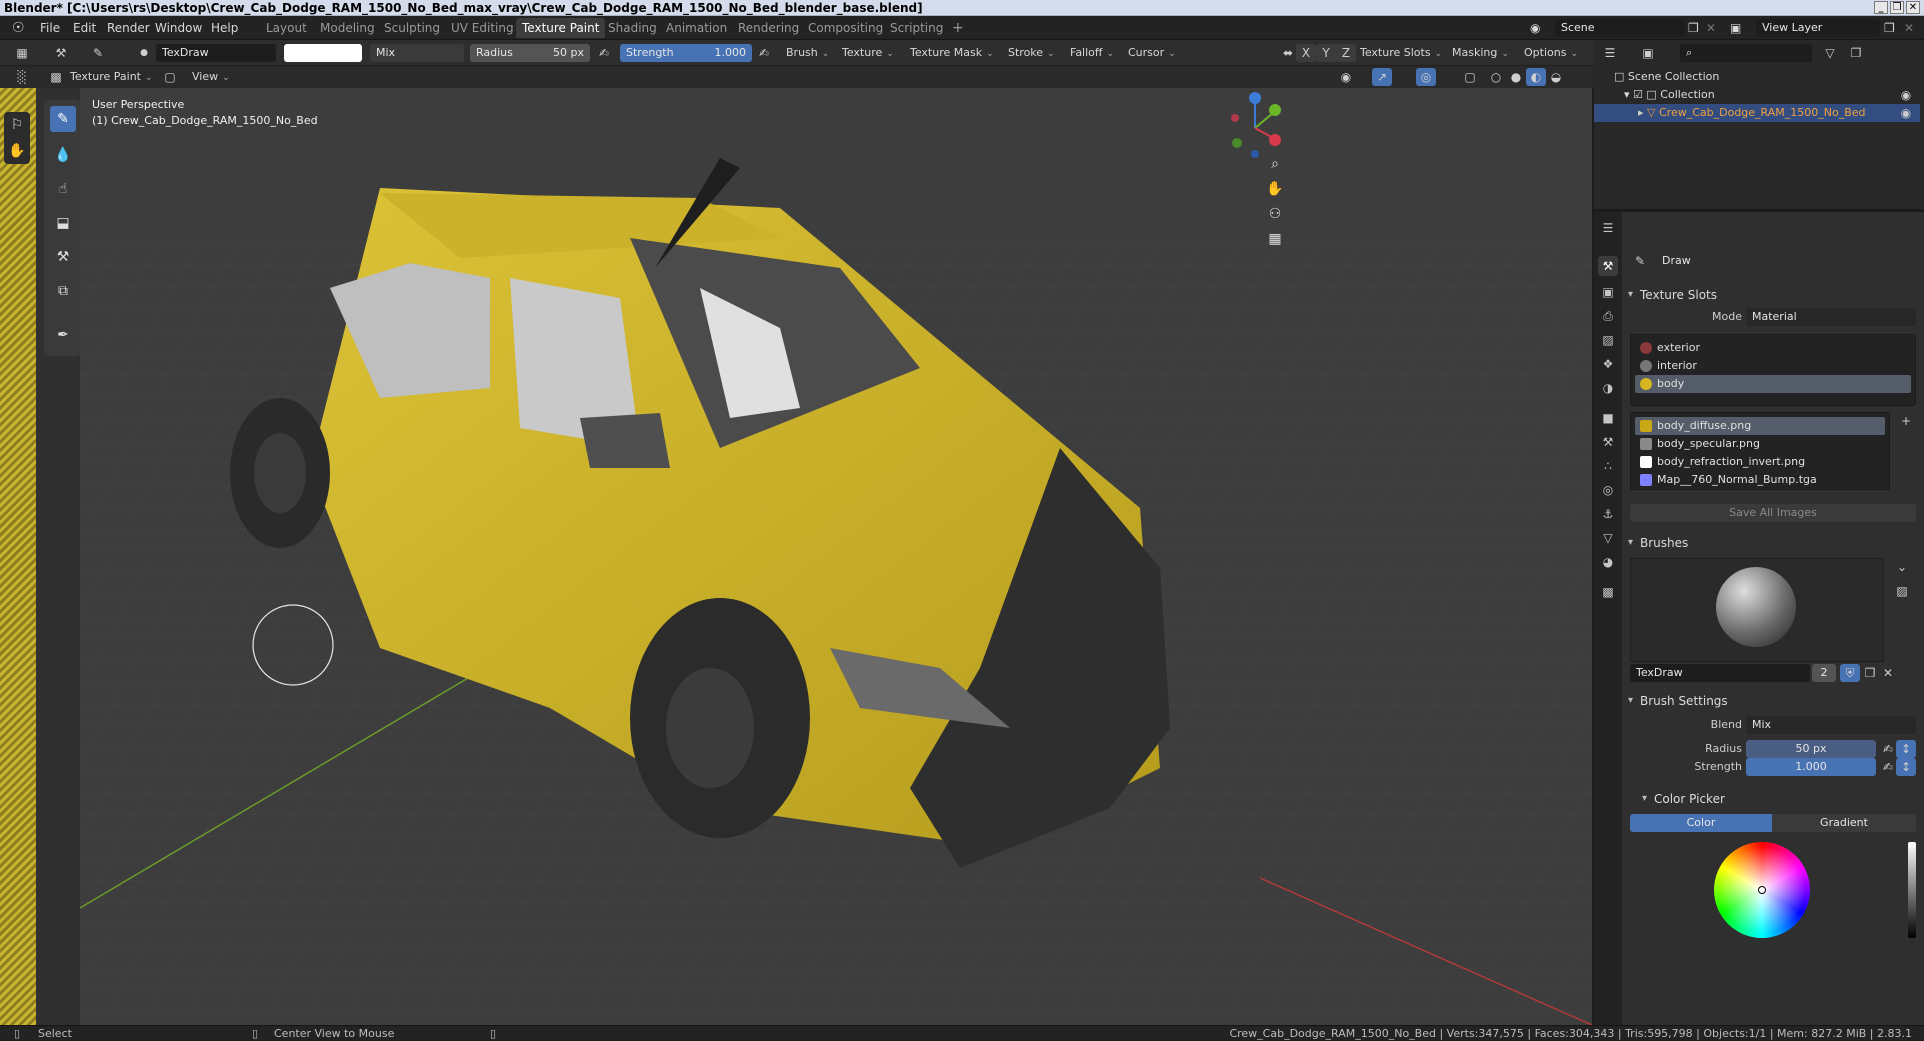  I want to click on view-layer-remove-icon: ✕, so click(1909, 28).